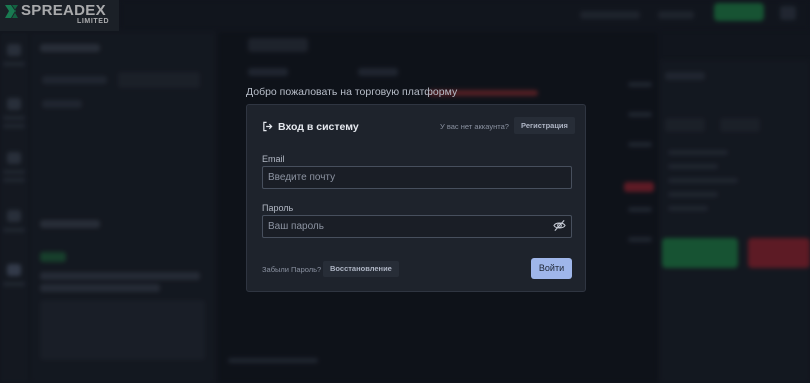 This screenshot has width=810, height=383. What do you see at coordinates (551, 268) in the screenshot?
I see `login-submit-button: Войти` at bounding box center [551, 268].